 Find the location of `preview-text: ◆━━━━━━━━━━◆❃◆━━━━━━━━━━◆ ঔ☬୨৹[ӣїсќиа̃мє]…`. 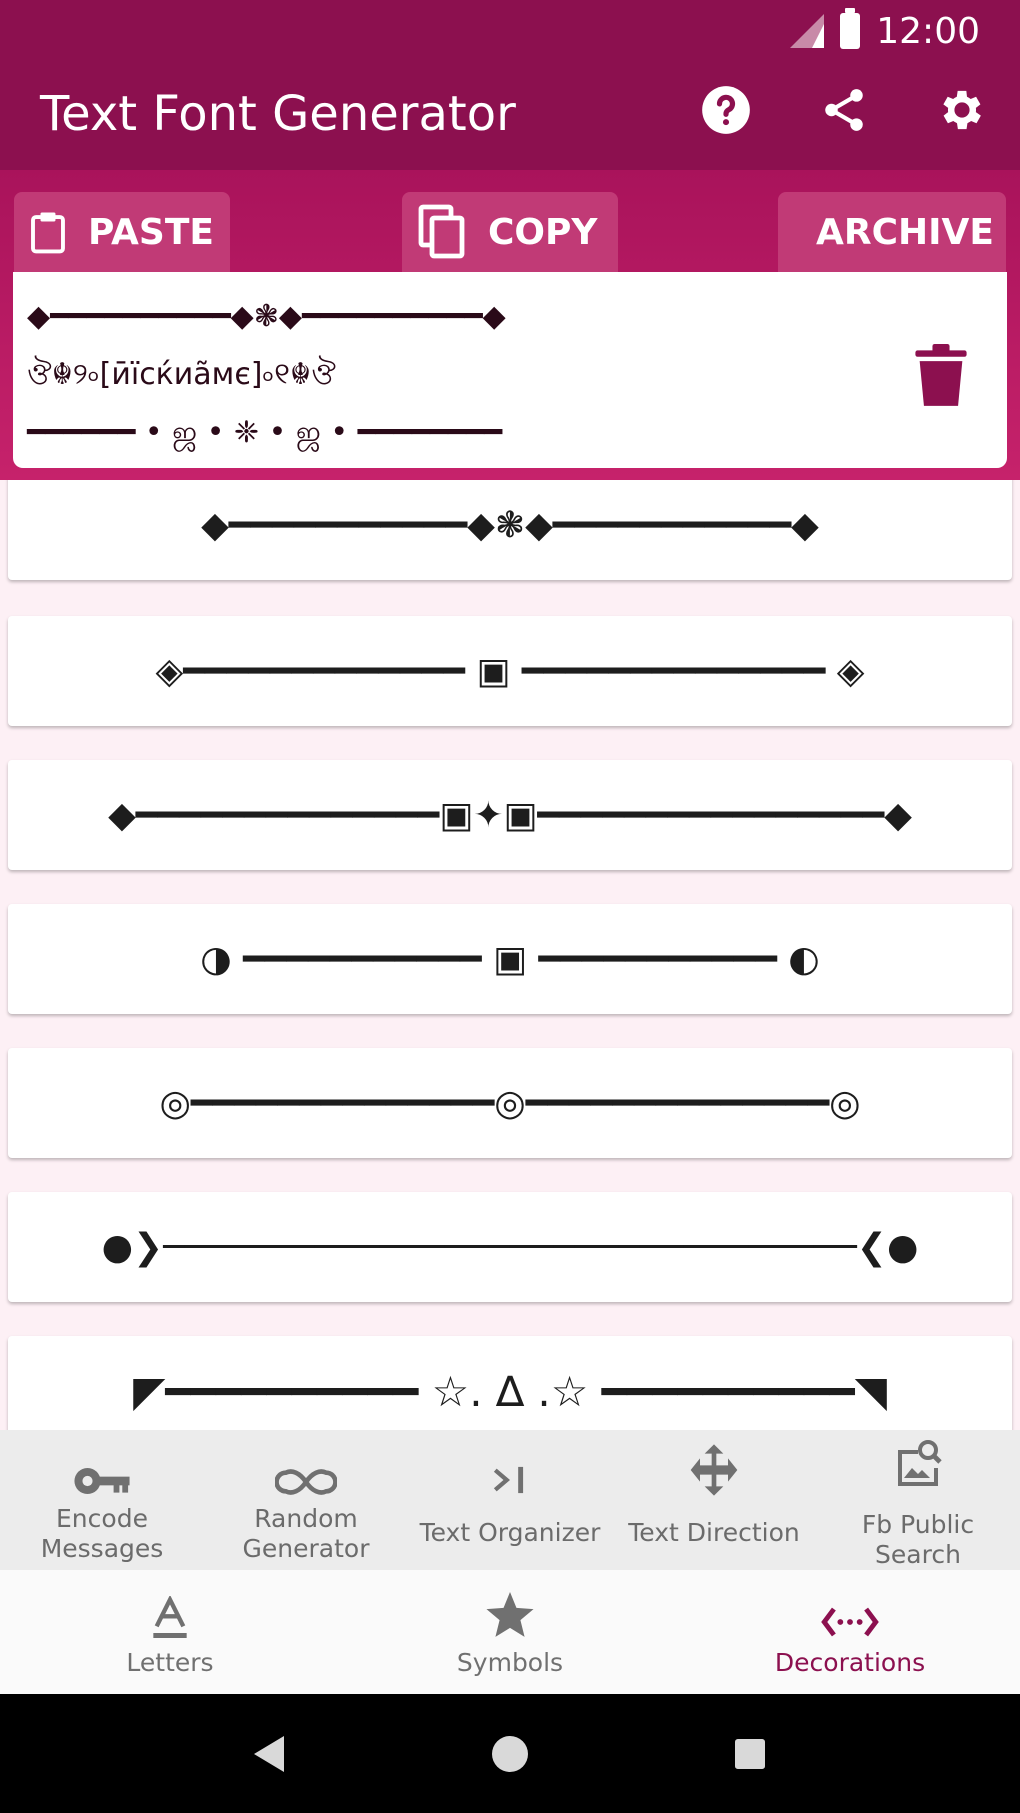

preview-text: ◆━━━━━━━━━━◆❃◆━━━━━━━━━━◆ ঔ☬୨৹[ӣїсќиа̃мє]… is located at coordinates (372, 375).